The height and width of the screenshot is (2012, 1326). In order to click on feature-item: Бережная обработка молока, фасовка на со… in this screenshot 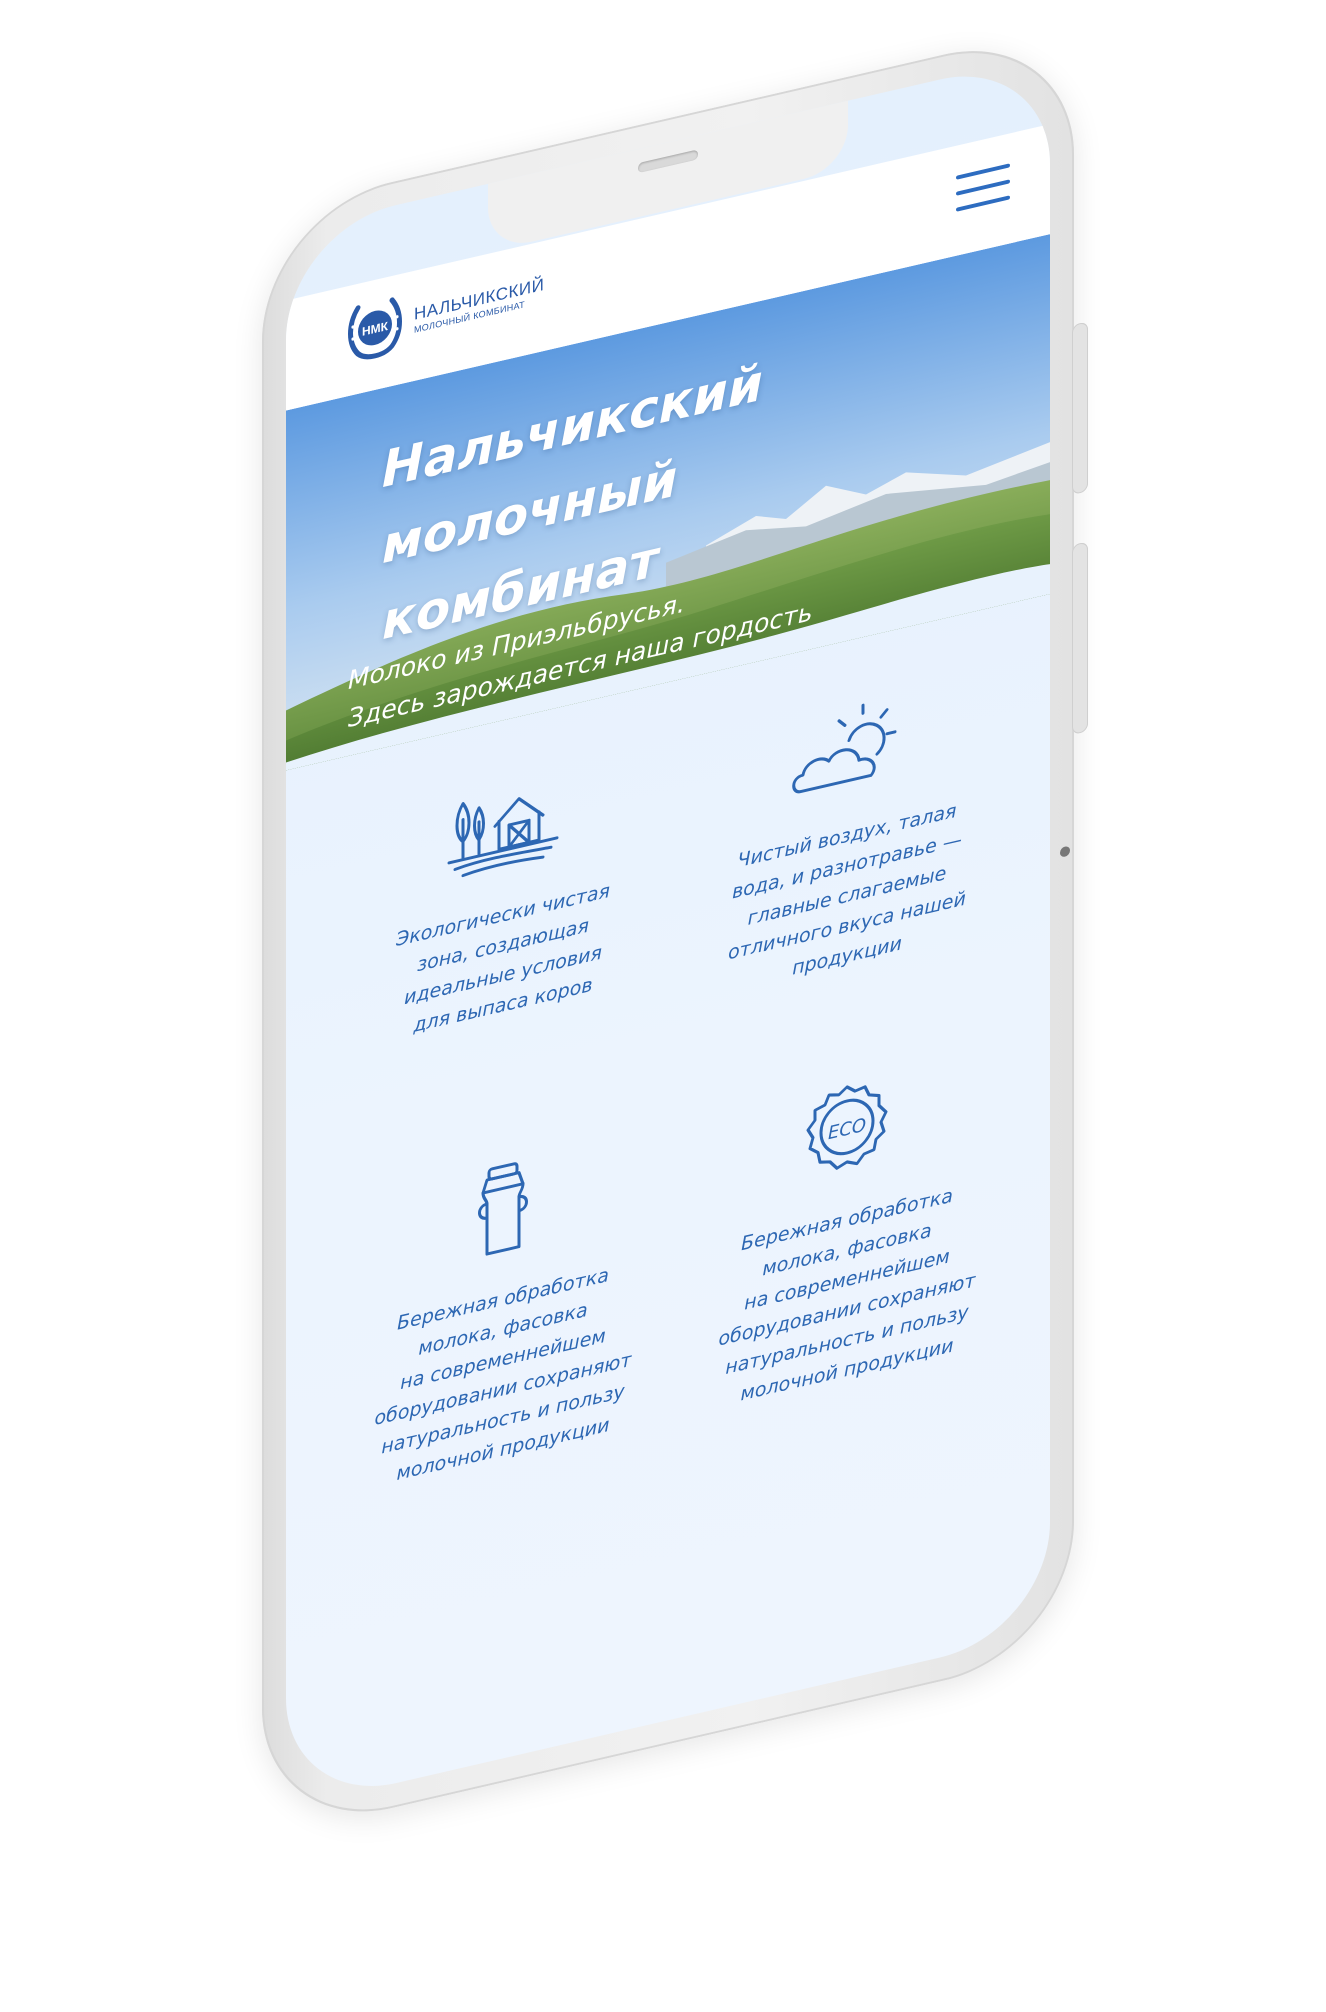, I will do `click(503, 1312)`.